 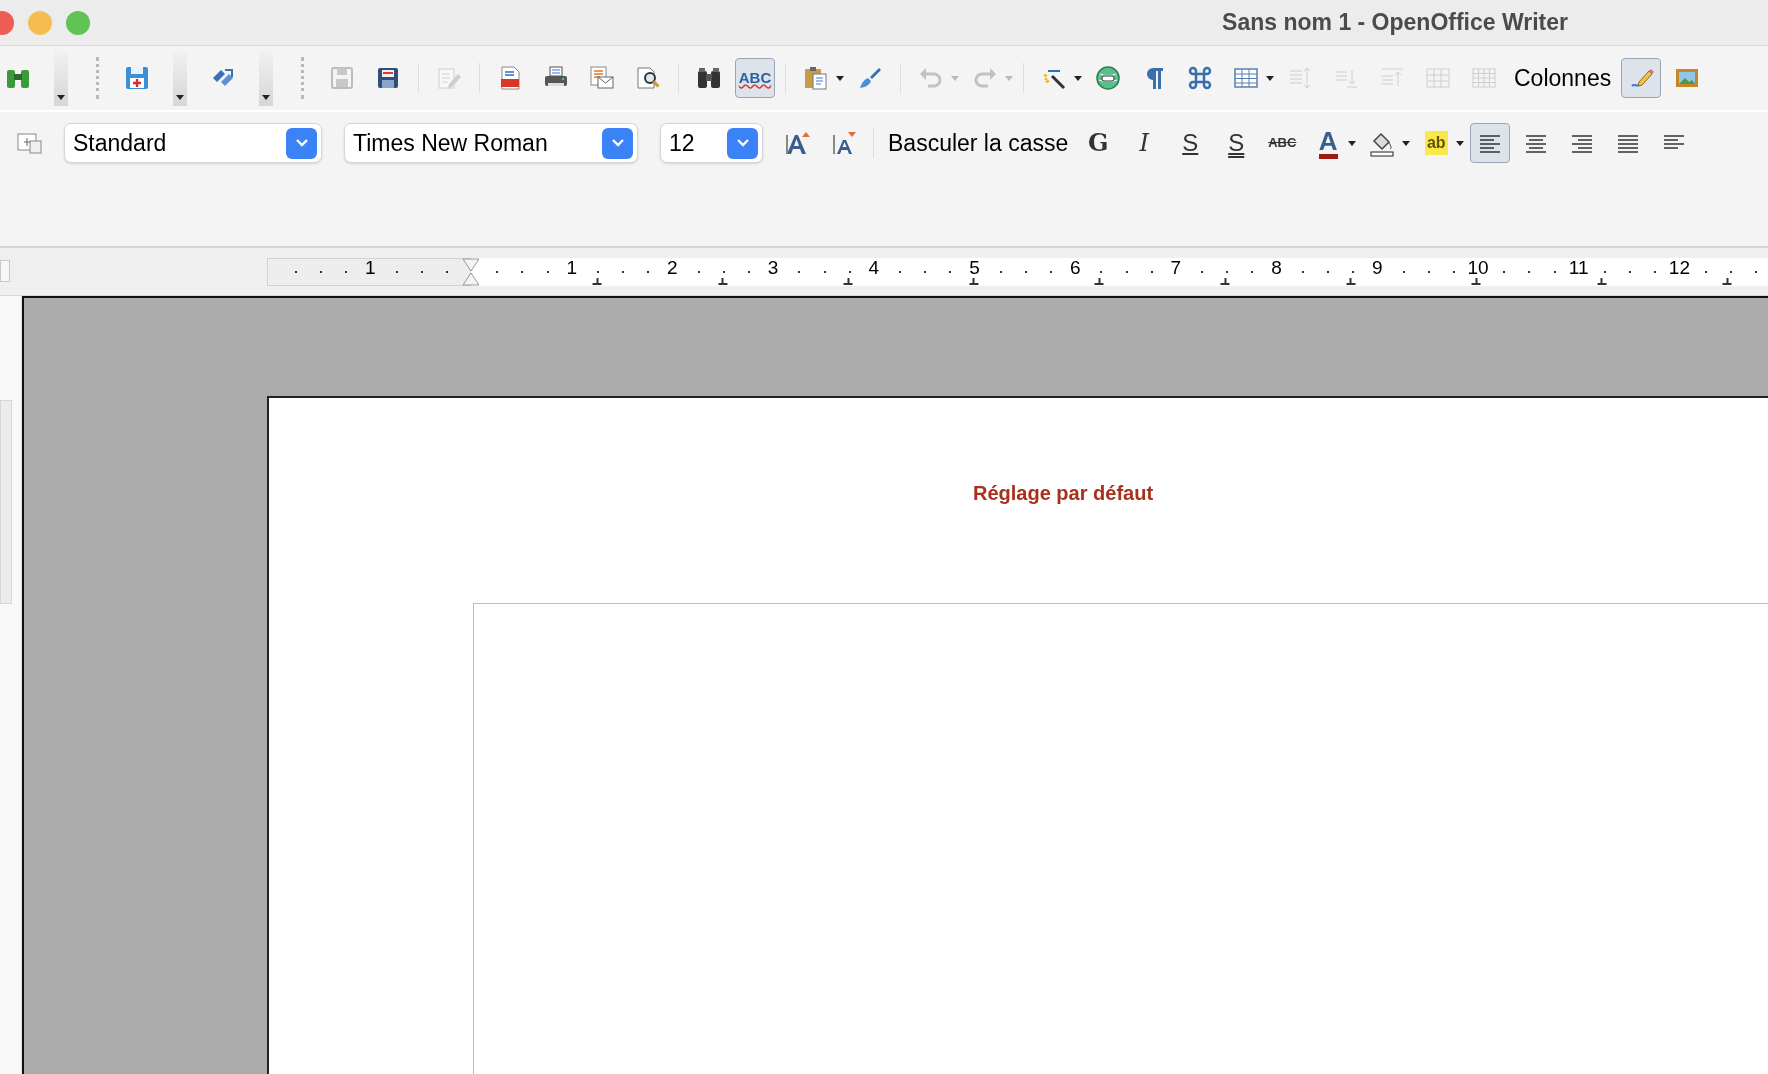 What do you see at coordinates (1395, 23) in the screenshot?
I see `window-title: Sans nom 1 - OpenOffice Writer` at bounding box center [1395, 23].